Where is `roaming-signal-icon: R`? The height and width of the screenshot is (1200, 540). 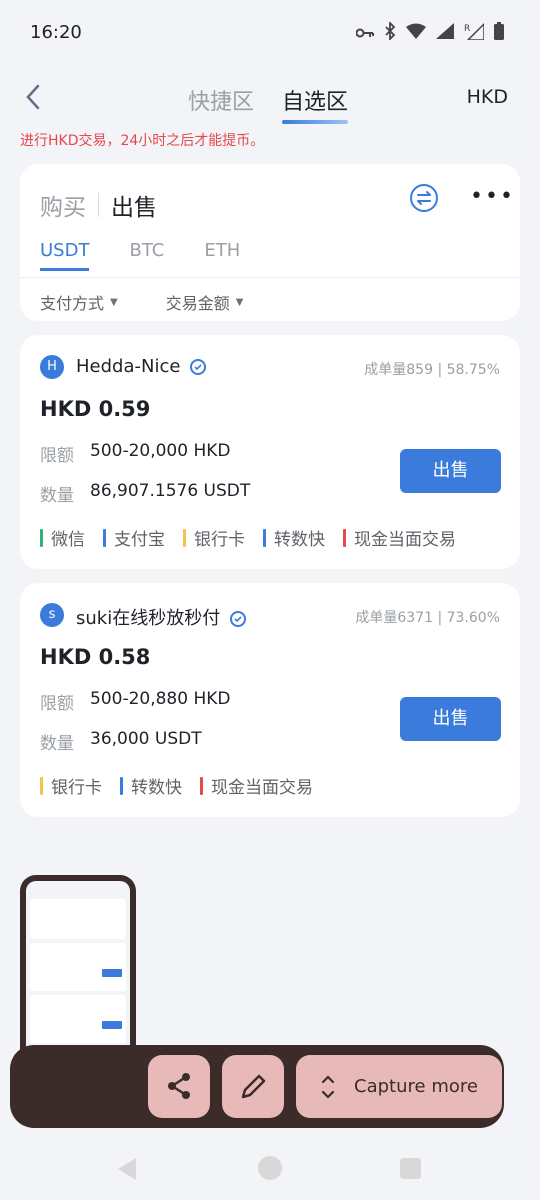
roaming-signal-icon: R is located at coordinates (474, 33).